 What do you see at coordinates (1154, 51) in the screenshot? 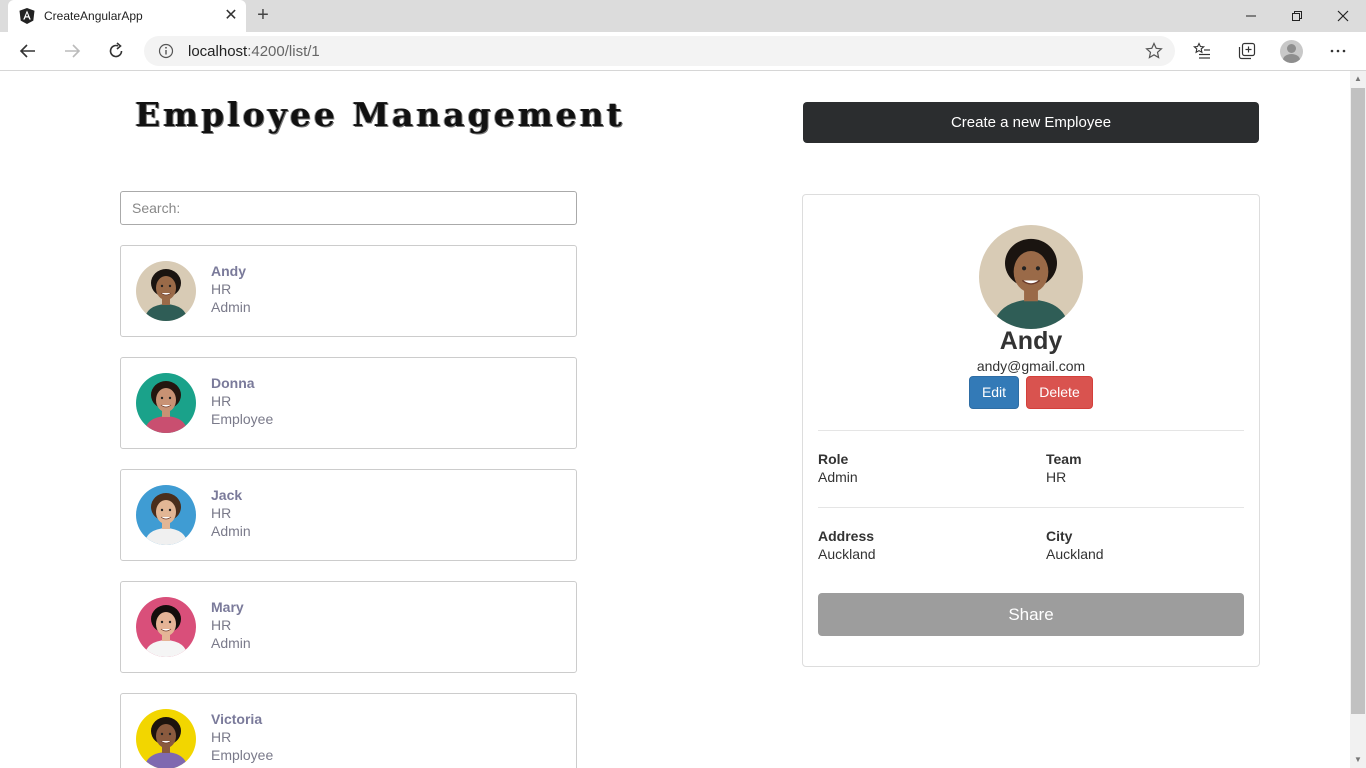
I see `favorite-star-icon` at bounding box center [1154, 51].